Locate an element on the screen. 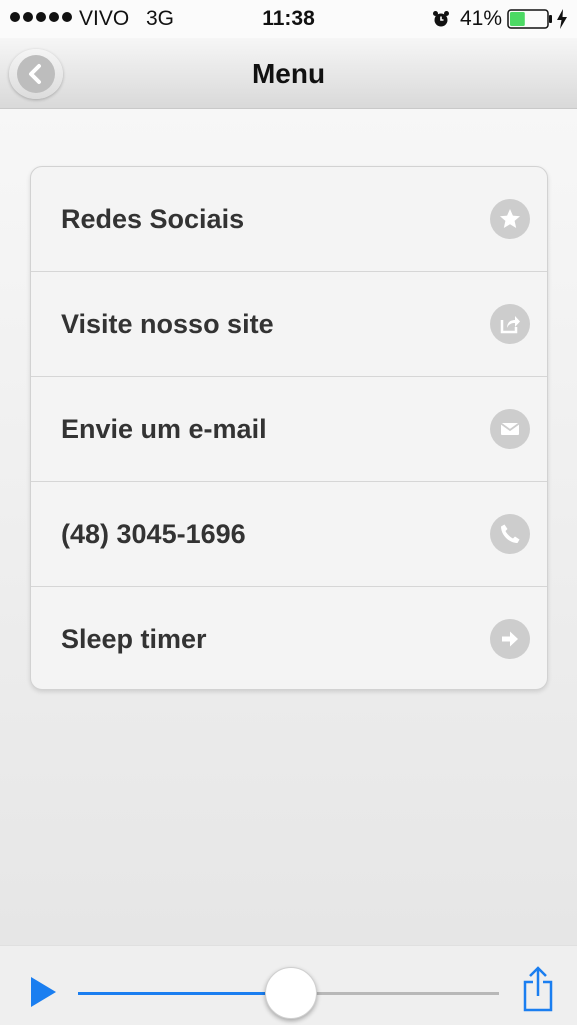  progress-slider is located at coordinates (288, 993).